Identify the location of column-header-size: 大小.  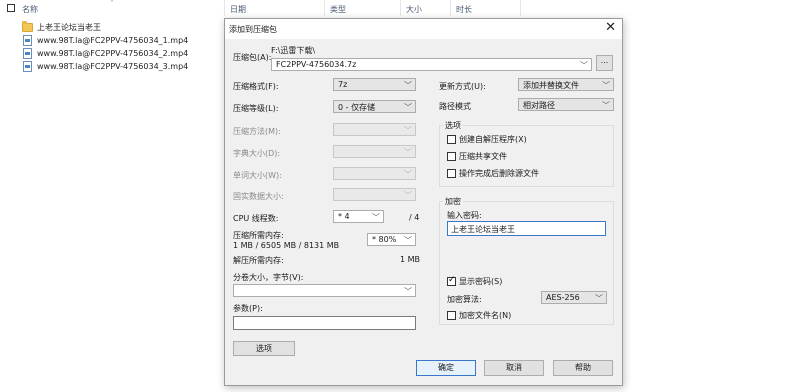
(414, 9).